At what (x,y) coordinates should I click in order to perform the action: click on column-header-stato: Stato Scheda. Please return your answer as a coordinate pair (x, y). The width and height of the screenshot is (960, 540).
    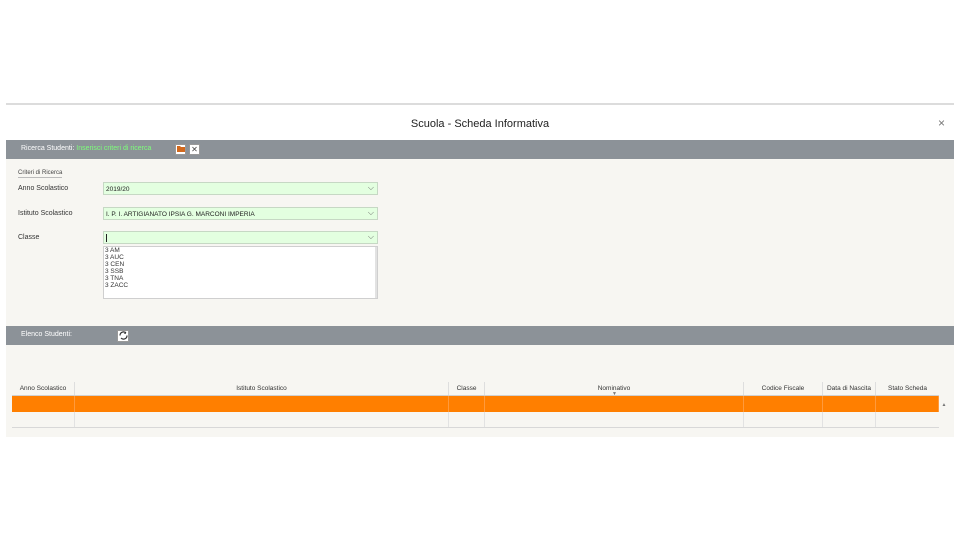
    Looking at the image, I should click on (907, 388).